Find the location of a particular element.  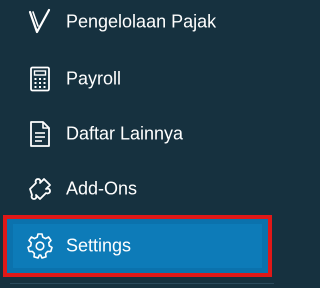

calculator-icon is located at coordinates (40, 79).